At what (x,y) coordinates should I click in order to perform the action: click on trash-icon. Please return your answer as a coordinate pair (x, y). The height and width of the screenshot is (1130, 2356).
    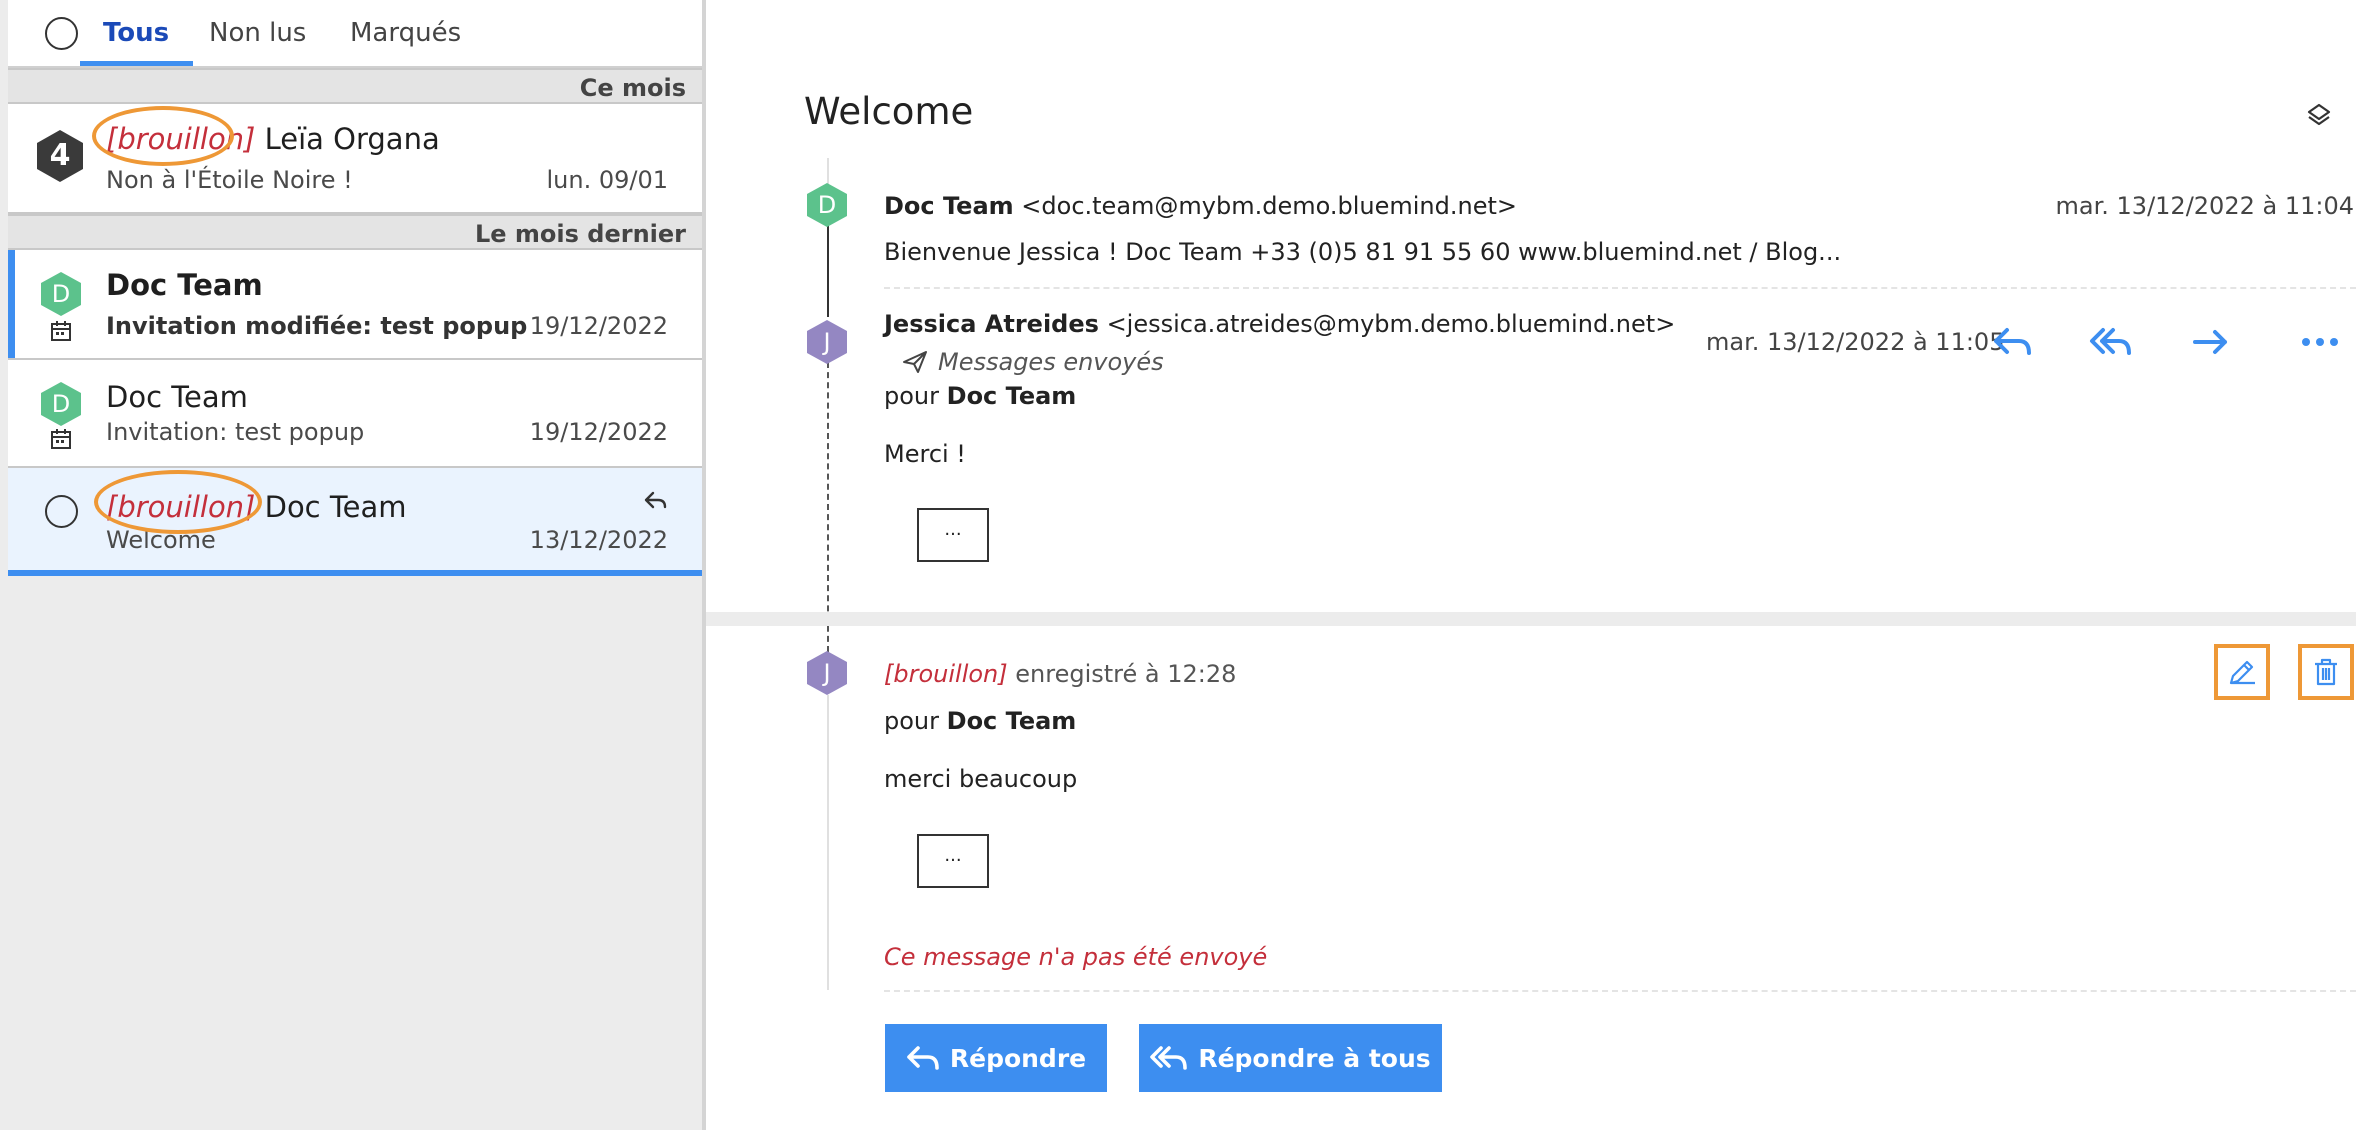
    Looking at the image, I should click on (2326, 672).